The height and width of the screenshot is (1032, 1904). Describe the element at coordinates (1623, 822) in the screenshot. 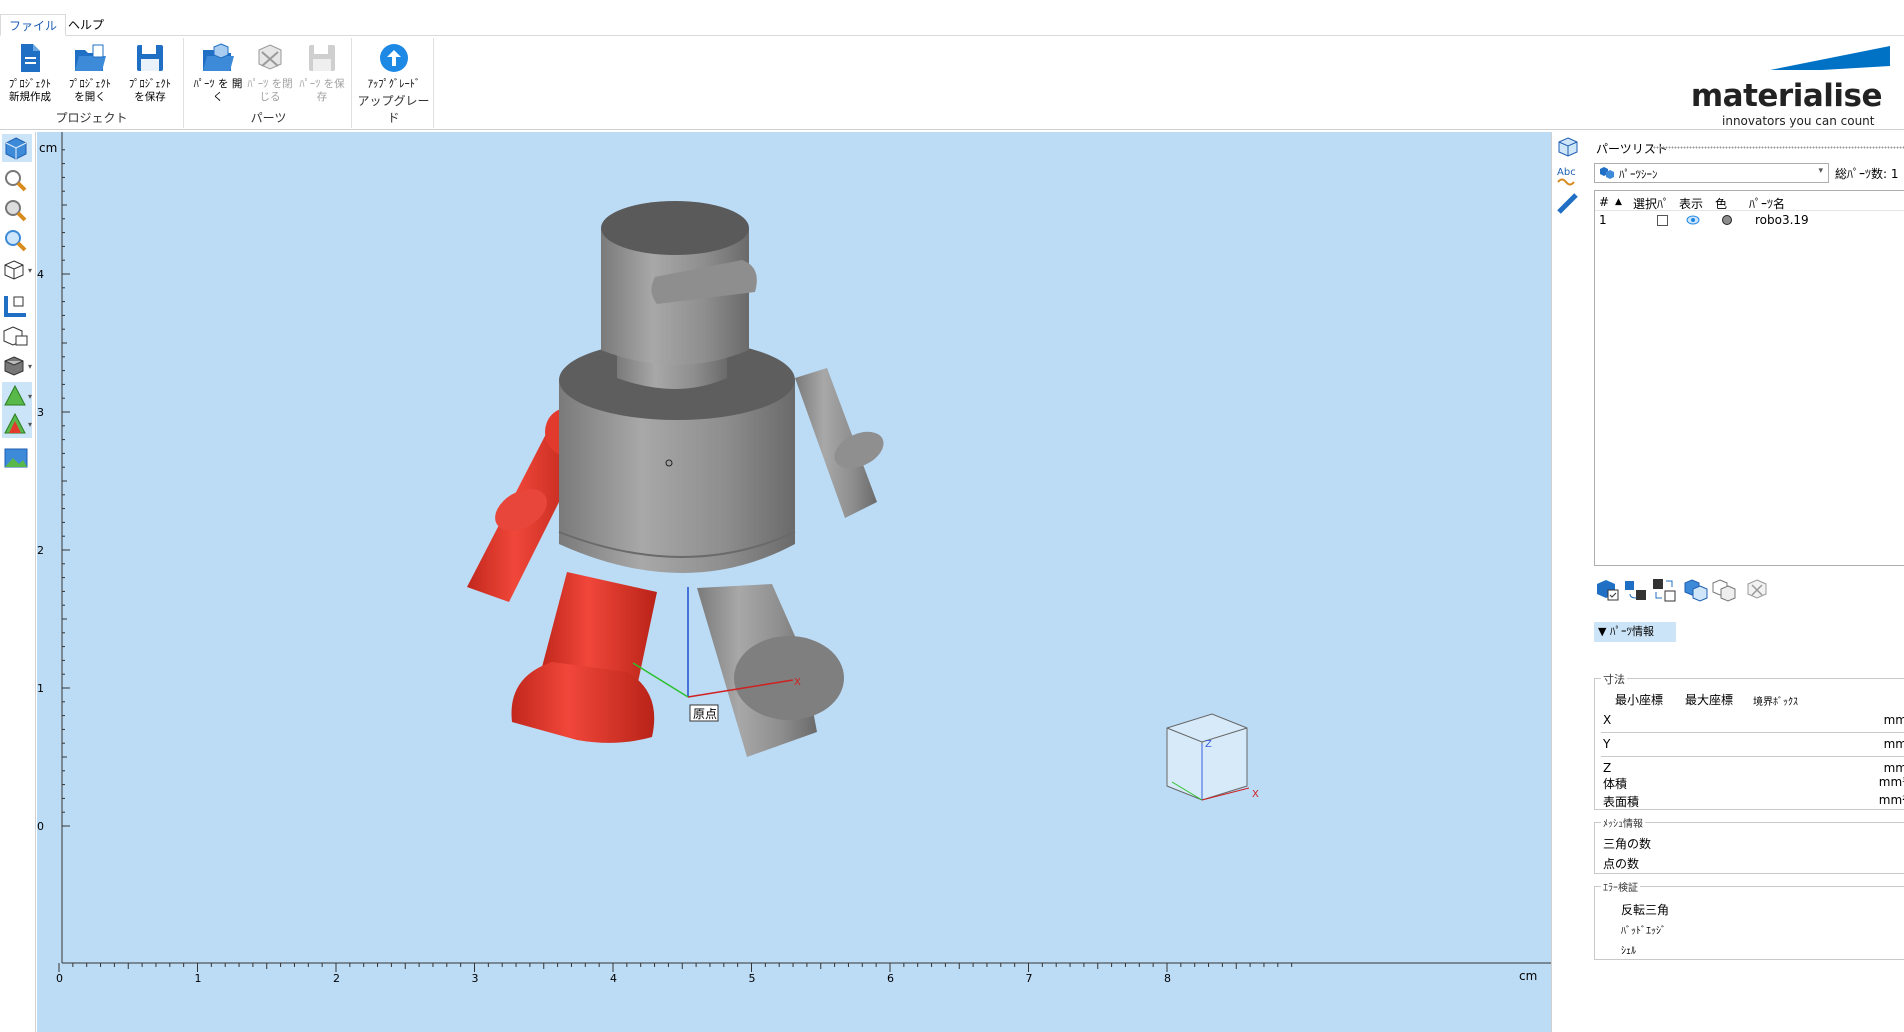

I see `mesh-info-legend: ﾒｯｼｭ情報` at that location.